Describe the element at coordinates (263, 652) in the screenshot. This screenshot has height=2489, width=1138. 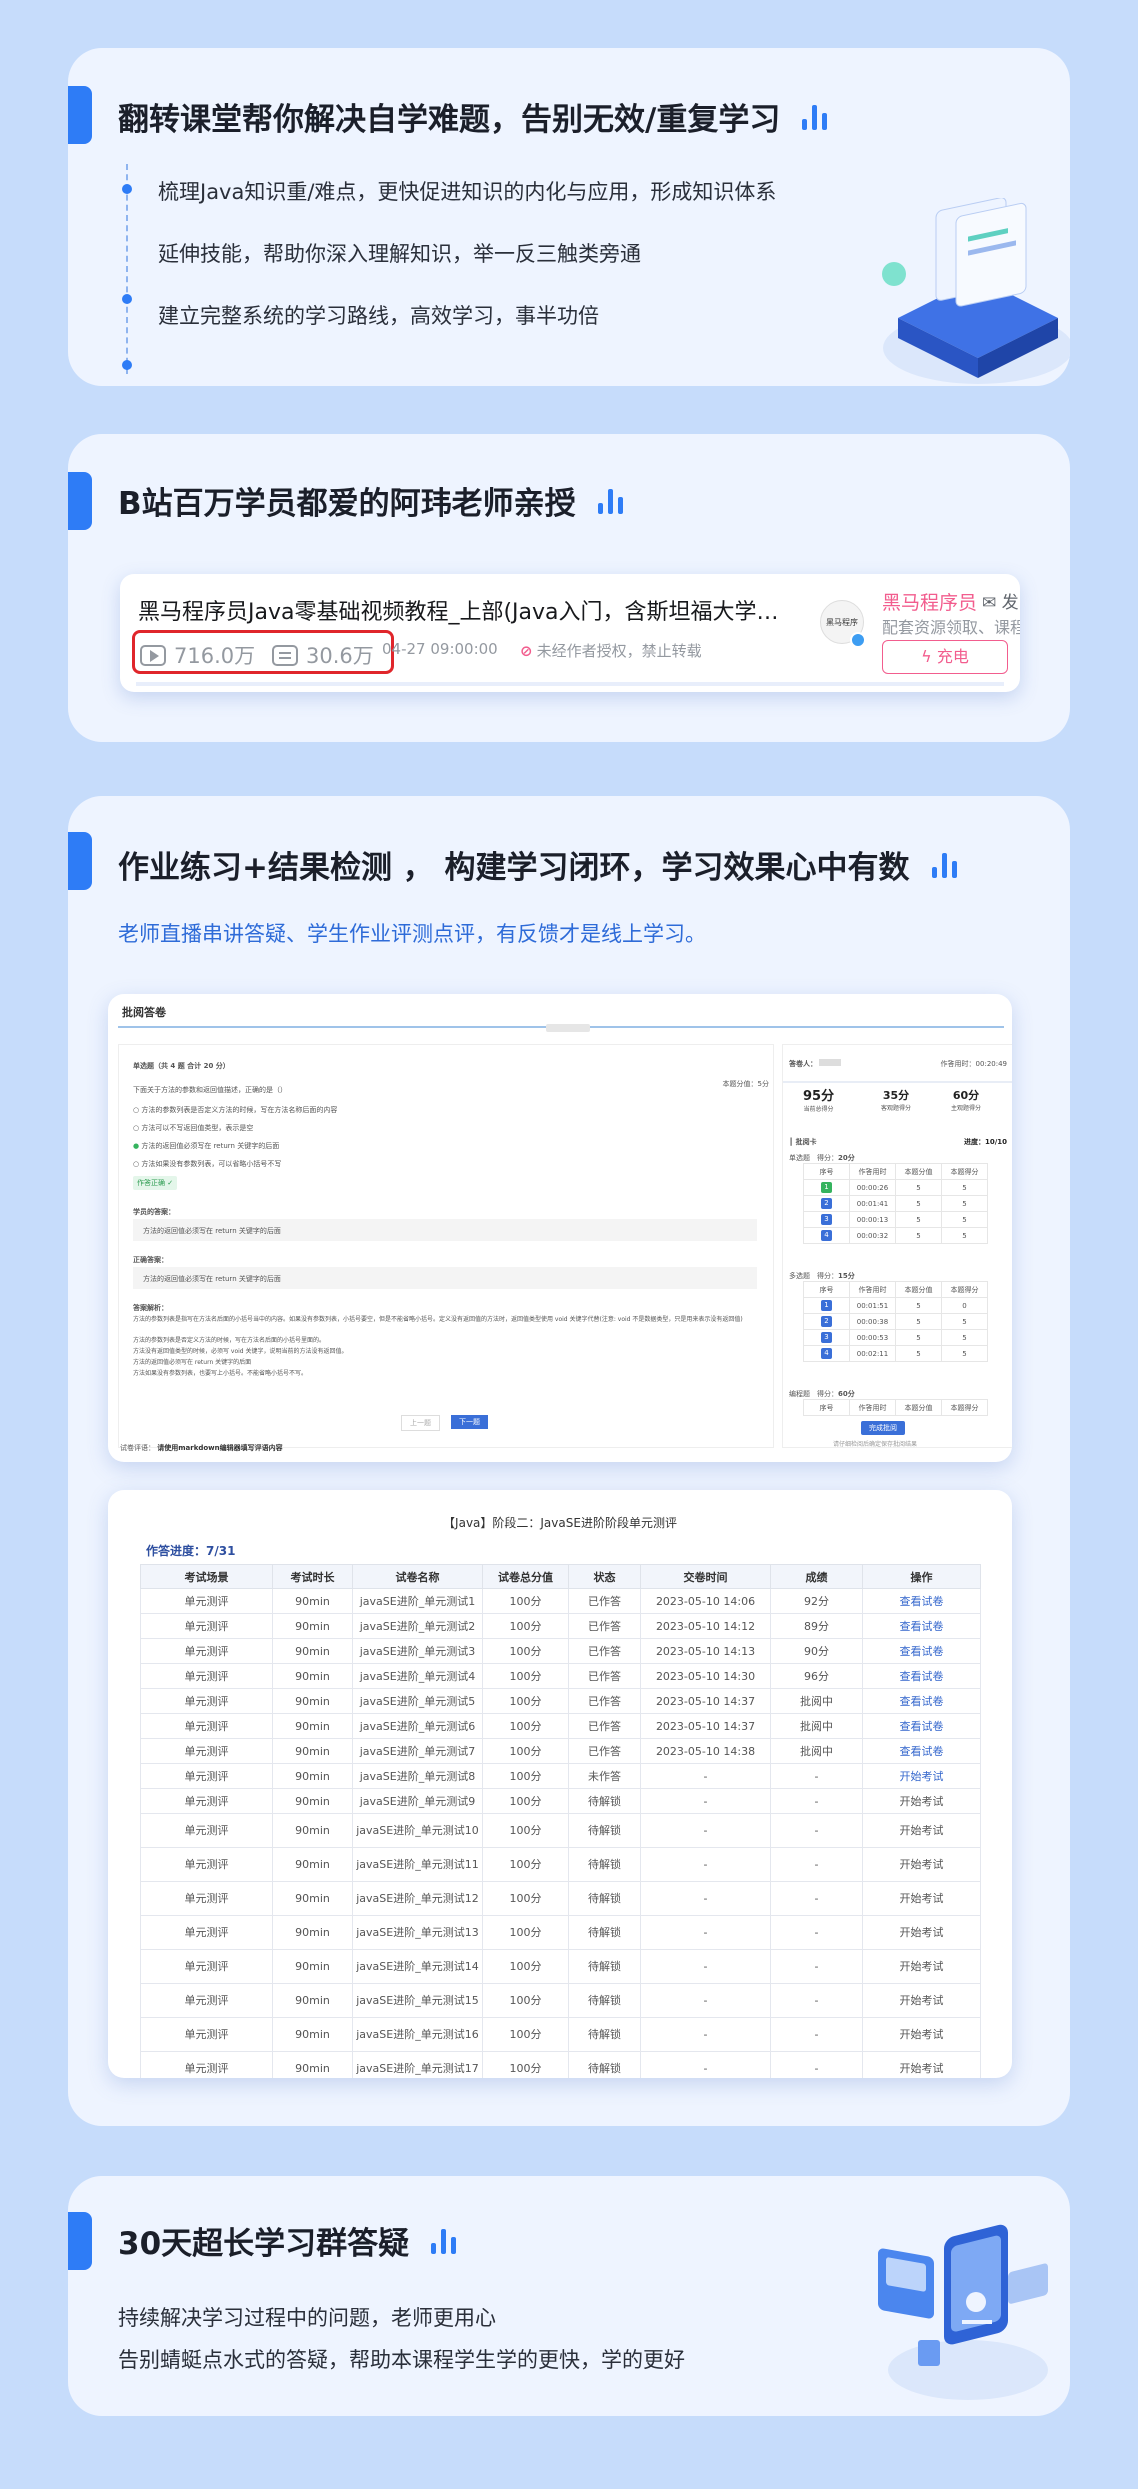
I see `highlight-box` at that location.